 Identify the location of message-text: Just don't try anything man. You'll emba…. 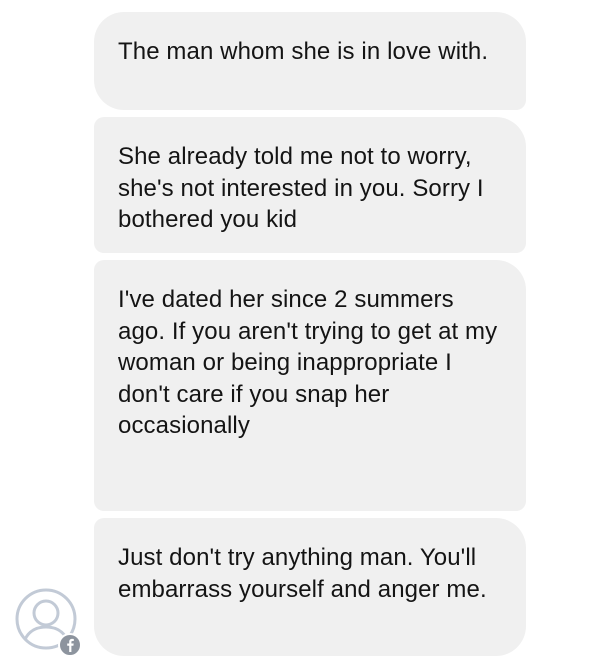
(302, 573).